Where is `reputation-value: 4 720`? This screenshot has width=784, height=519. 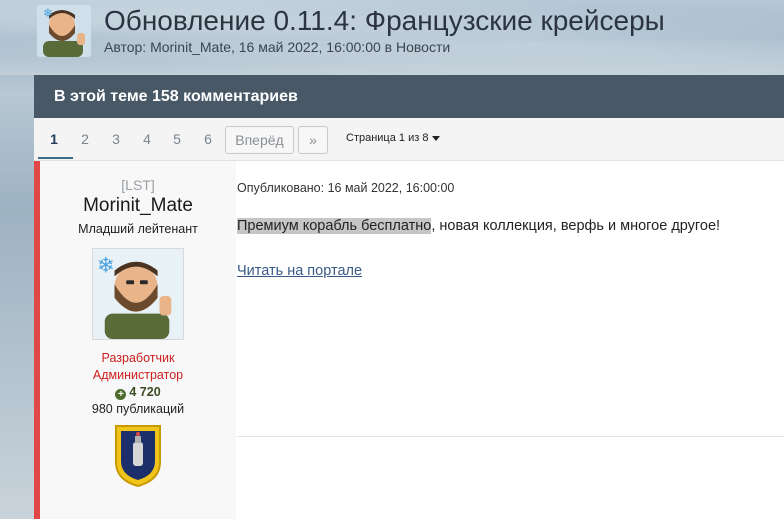 reputation-value: 4 720 is located at coordinates (145, 392).